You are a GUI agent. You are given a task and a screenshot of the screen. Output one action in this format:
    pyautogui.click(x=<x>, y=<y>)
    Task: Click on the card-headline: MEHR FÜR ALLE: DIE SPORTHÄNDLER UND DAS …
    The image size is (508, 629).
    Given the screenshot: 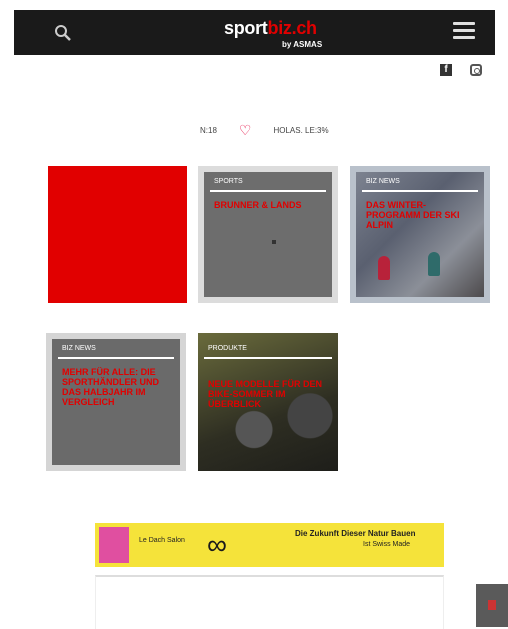 What is the action you would take?
    pyautogui.click(x=116, y=387)
    